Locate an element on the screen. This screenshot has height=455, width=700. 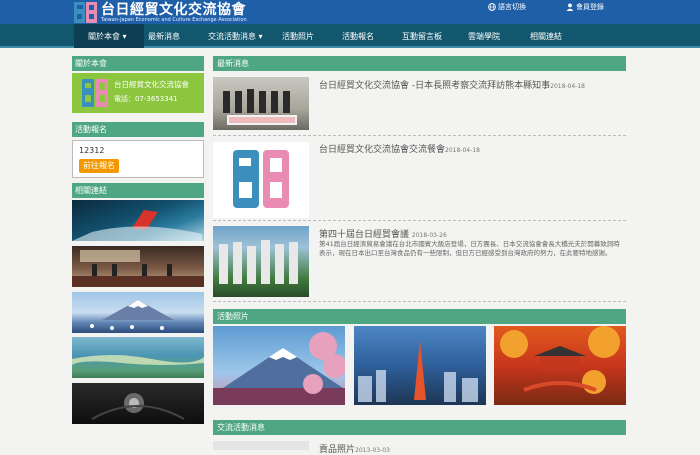
about-phone: 電話：07-3653341 is located at coordinates (146, 99).